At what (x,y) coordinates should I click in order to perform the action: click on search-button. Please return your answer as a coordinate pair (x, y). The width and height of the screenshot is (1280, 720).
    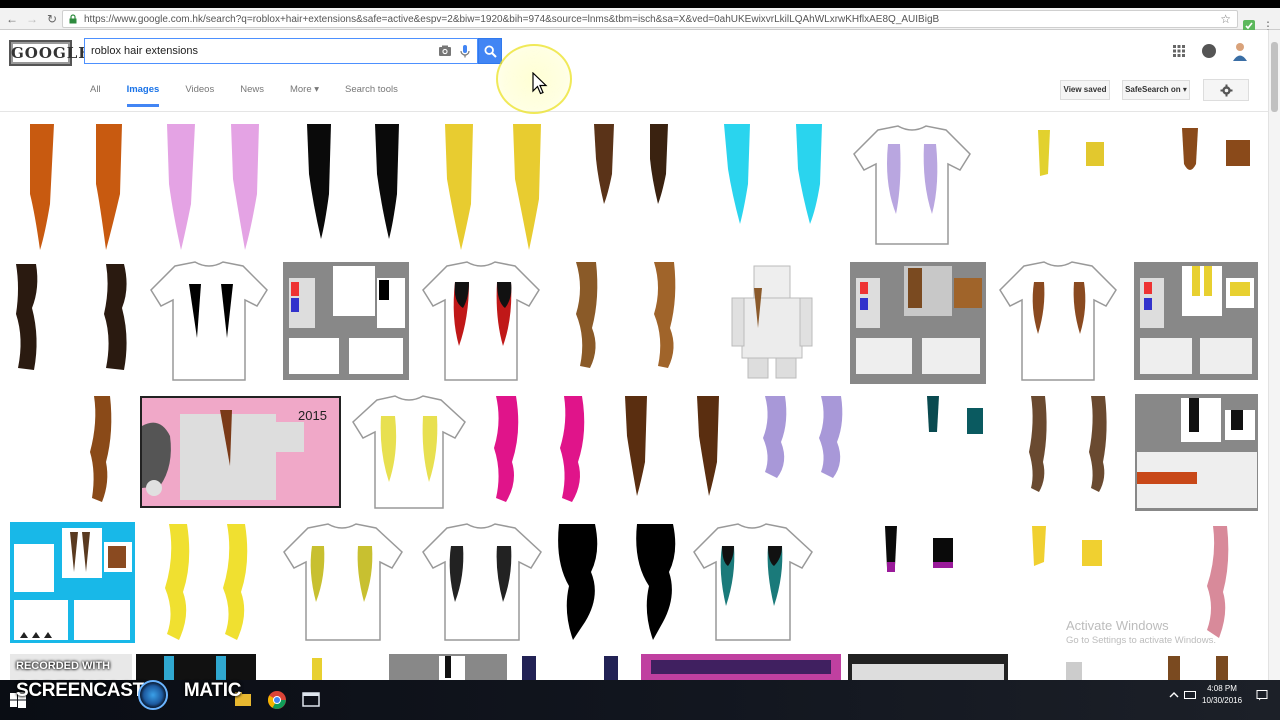
    Looking at the image, I should click on (490, 51).